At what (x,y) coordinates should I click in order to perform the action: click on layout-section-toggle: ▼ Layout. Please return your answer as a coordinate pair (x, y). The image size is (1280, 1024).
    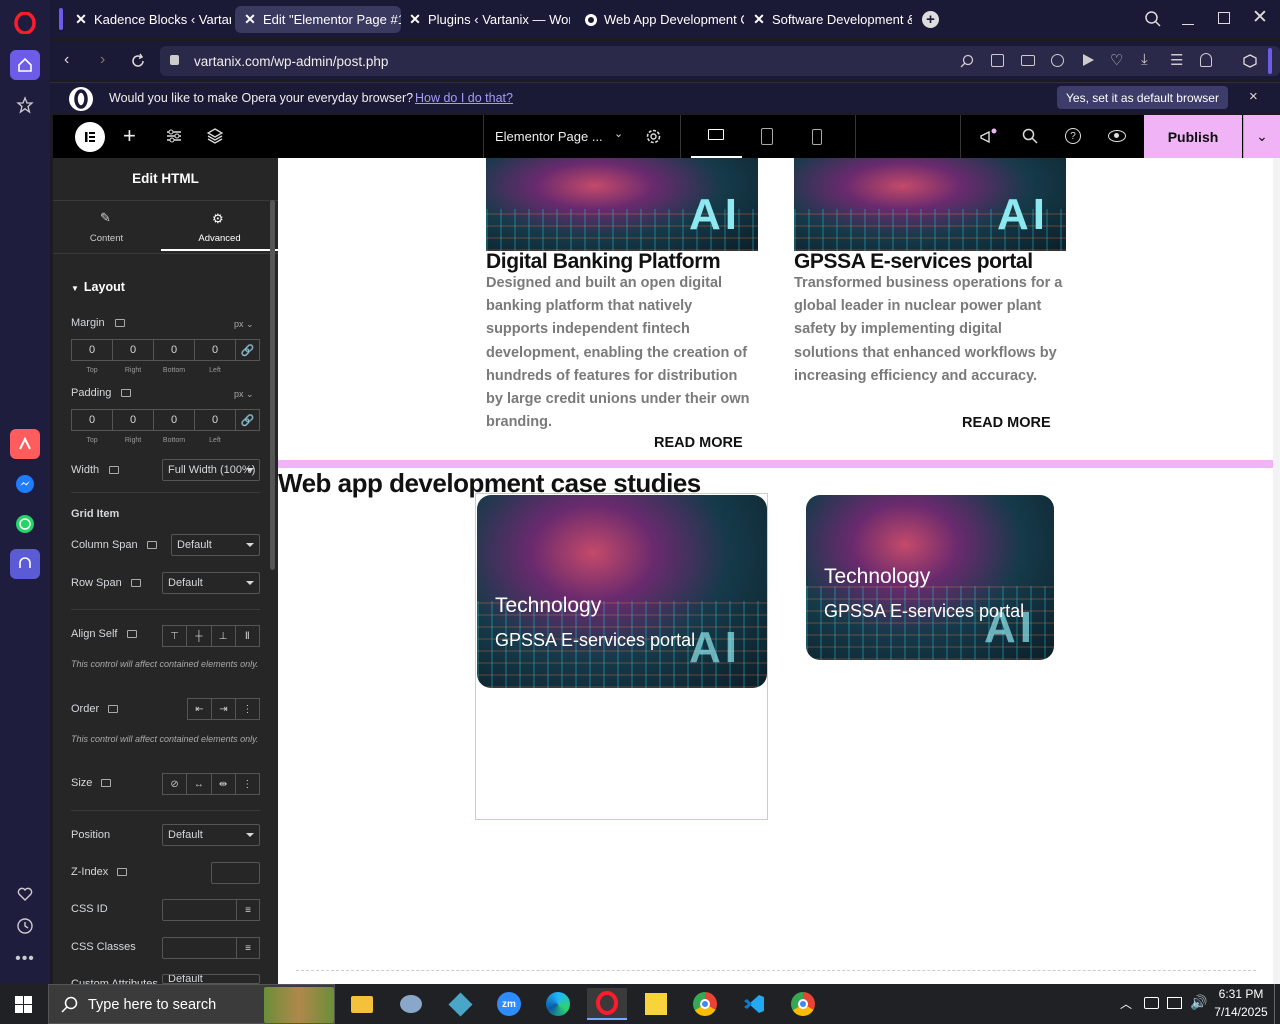
    Looking at the image, I should click on (98, 287).